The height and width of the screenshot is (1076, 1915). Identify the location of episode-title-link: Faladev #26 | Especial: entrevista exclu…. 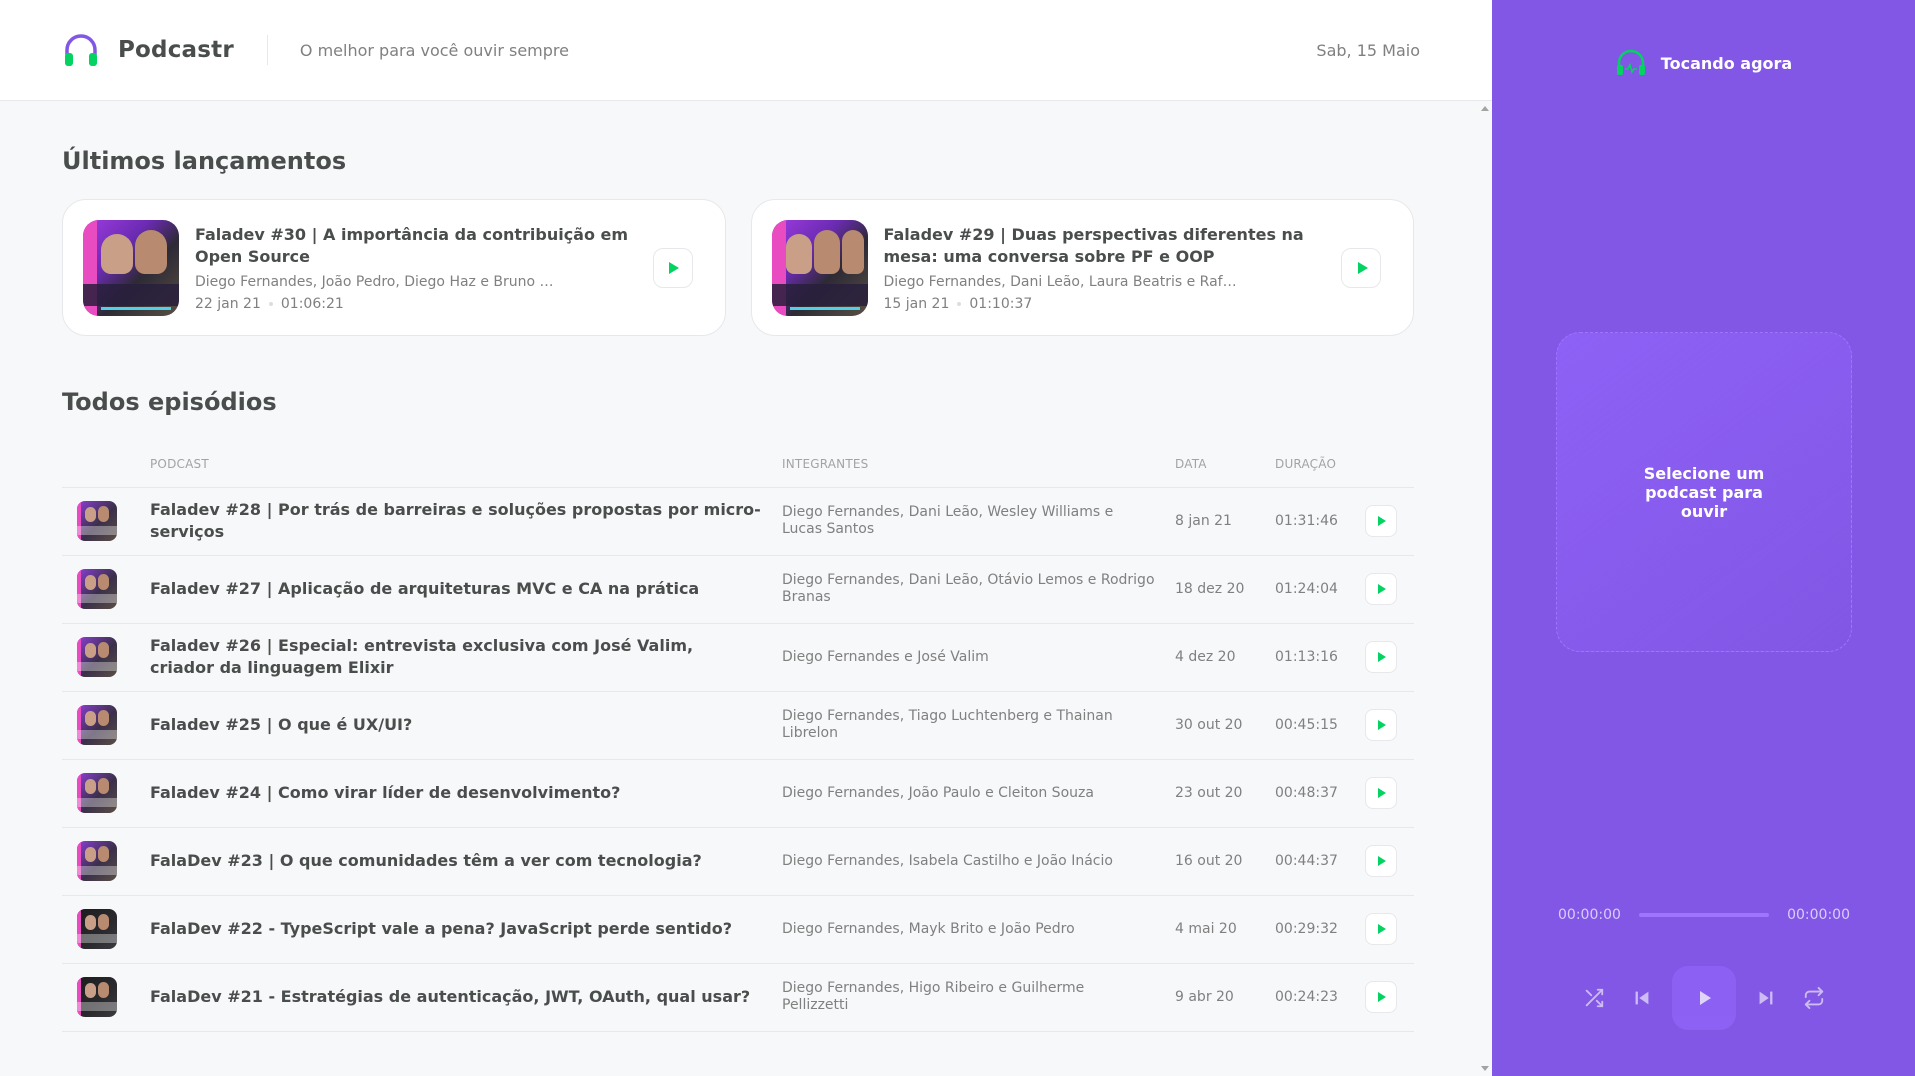
(421, 656).